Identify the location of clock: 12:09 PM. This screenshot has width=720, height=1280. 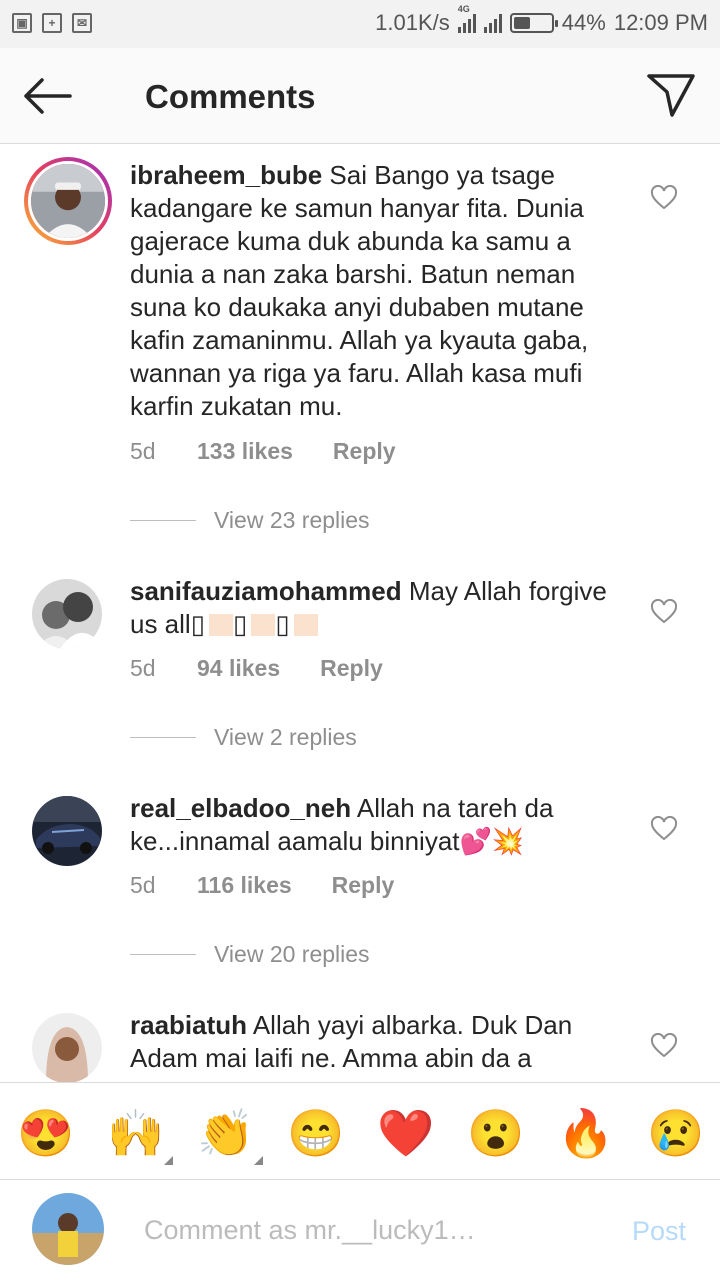
(660, 22).